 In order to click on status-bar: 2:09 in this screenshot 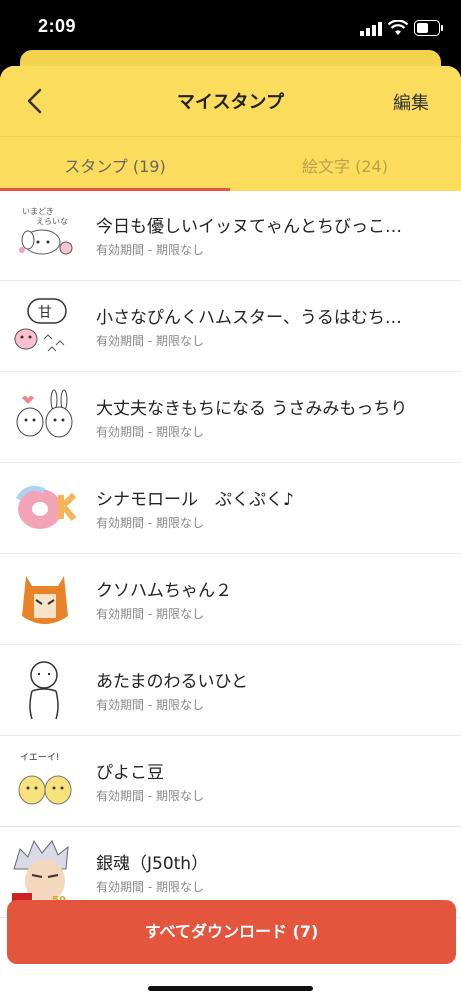, I will do `click(230, 28)`.